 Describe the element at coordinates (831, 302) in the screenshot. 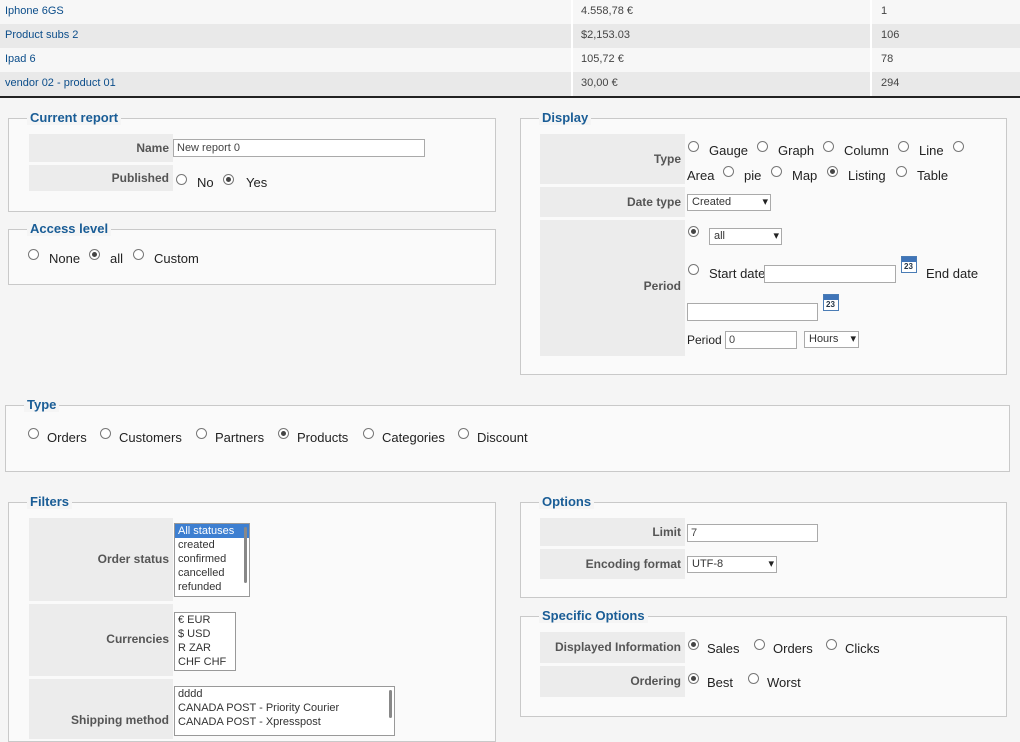

I see `end-date-calendar-icon: 23` at that location.